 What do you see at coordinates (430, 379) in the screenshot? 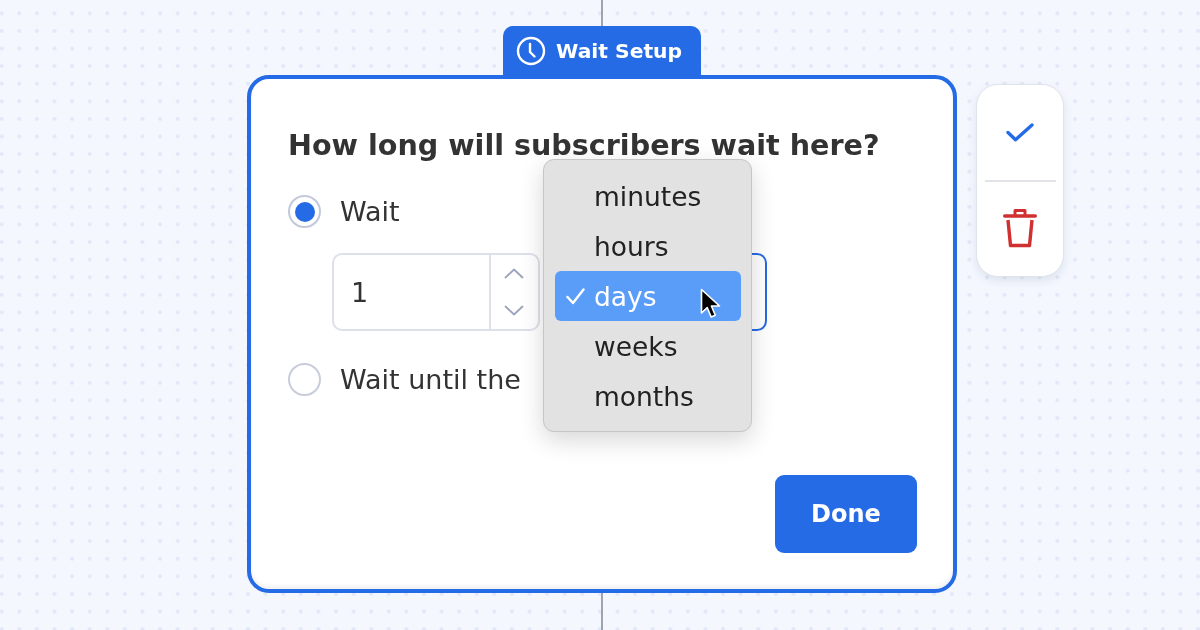
I see `option-label: Wait until the` at bounding box center [430, 379].